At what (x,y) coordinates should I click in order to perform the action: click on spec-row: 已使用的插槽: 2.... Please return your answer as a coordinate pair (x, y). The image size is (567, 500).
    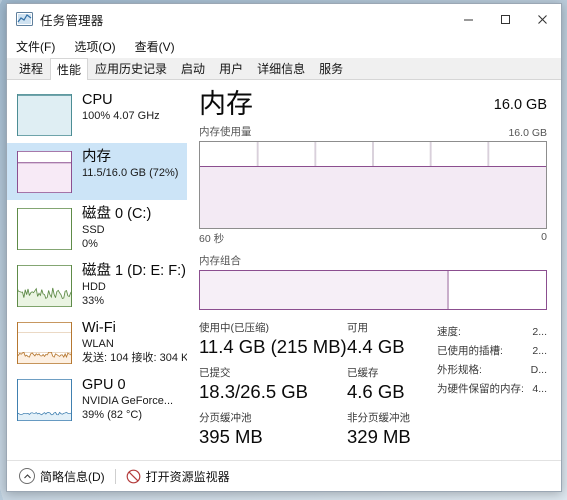
    Looking at the image, I should click on (492, 351).